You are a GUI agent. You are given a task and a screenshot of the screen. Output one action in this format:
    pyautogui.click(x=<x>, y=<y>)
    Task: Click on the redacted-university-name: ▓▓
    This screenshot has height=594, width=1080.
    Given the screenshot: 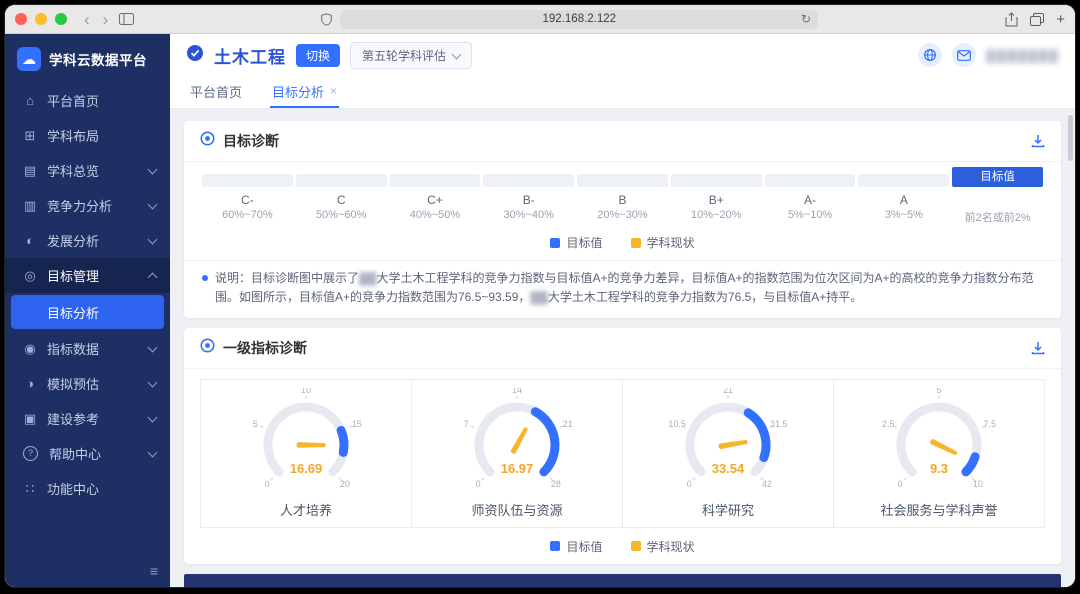 What is the action you would take?
    pyautogui.click(x=539, y=297)
    